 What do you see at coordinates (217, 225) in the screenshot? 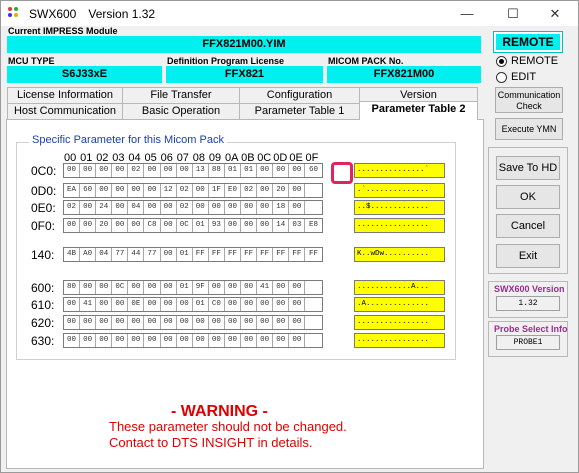
I see `hex-cell: 93` at bounding box center [217, 225].